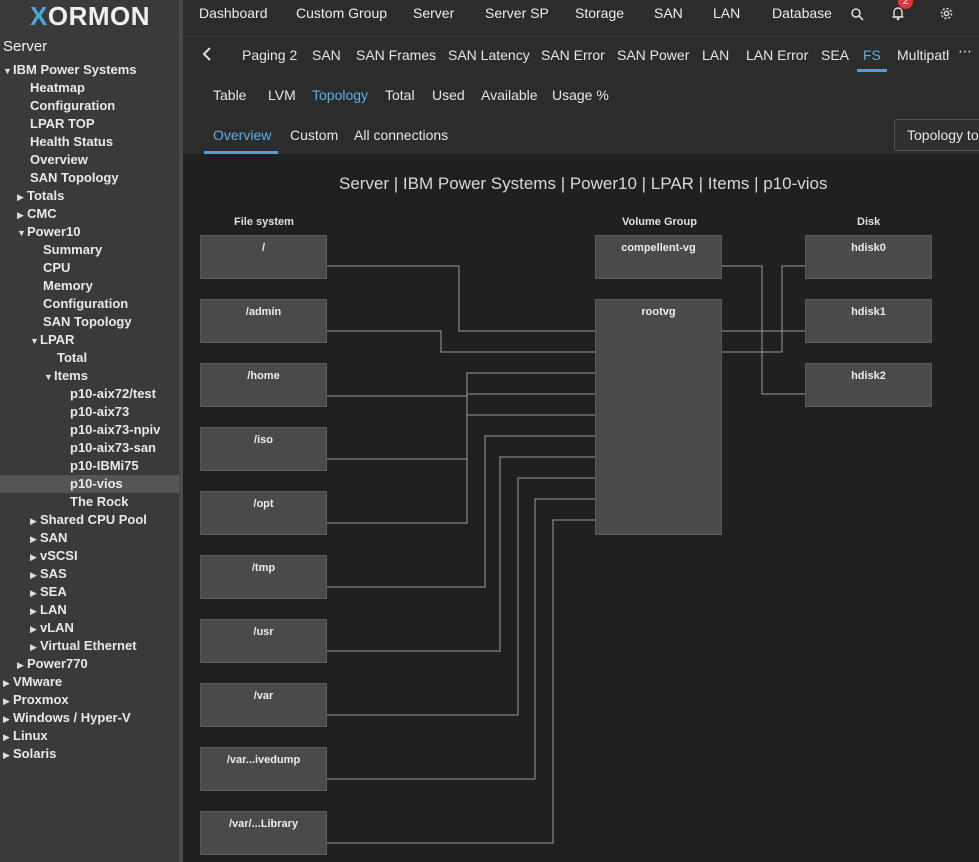 Image resolution: width=979 pixels, height=862 pixels. Describe the element at coordinates (868, 257) in the screenshot. I see `disk-node-hdisk0: hdisk0` at that location.